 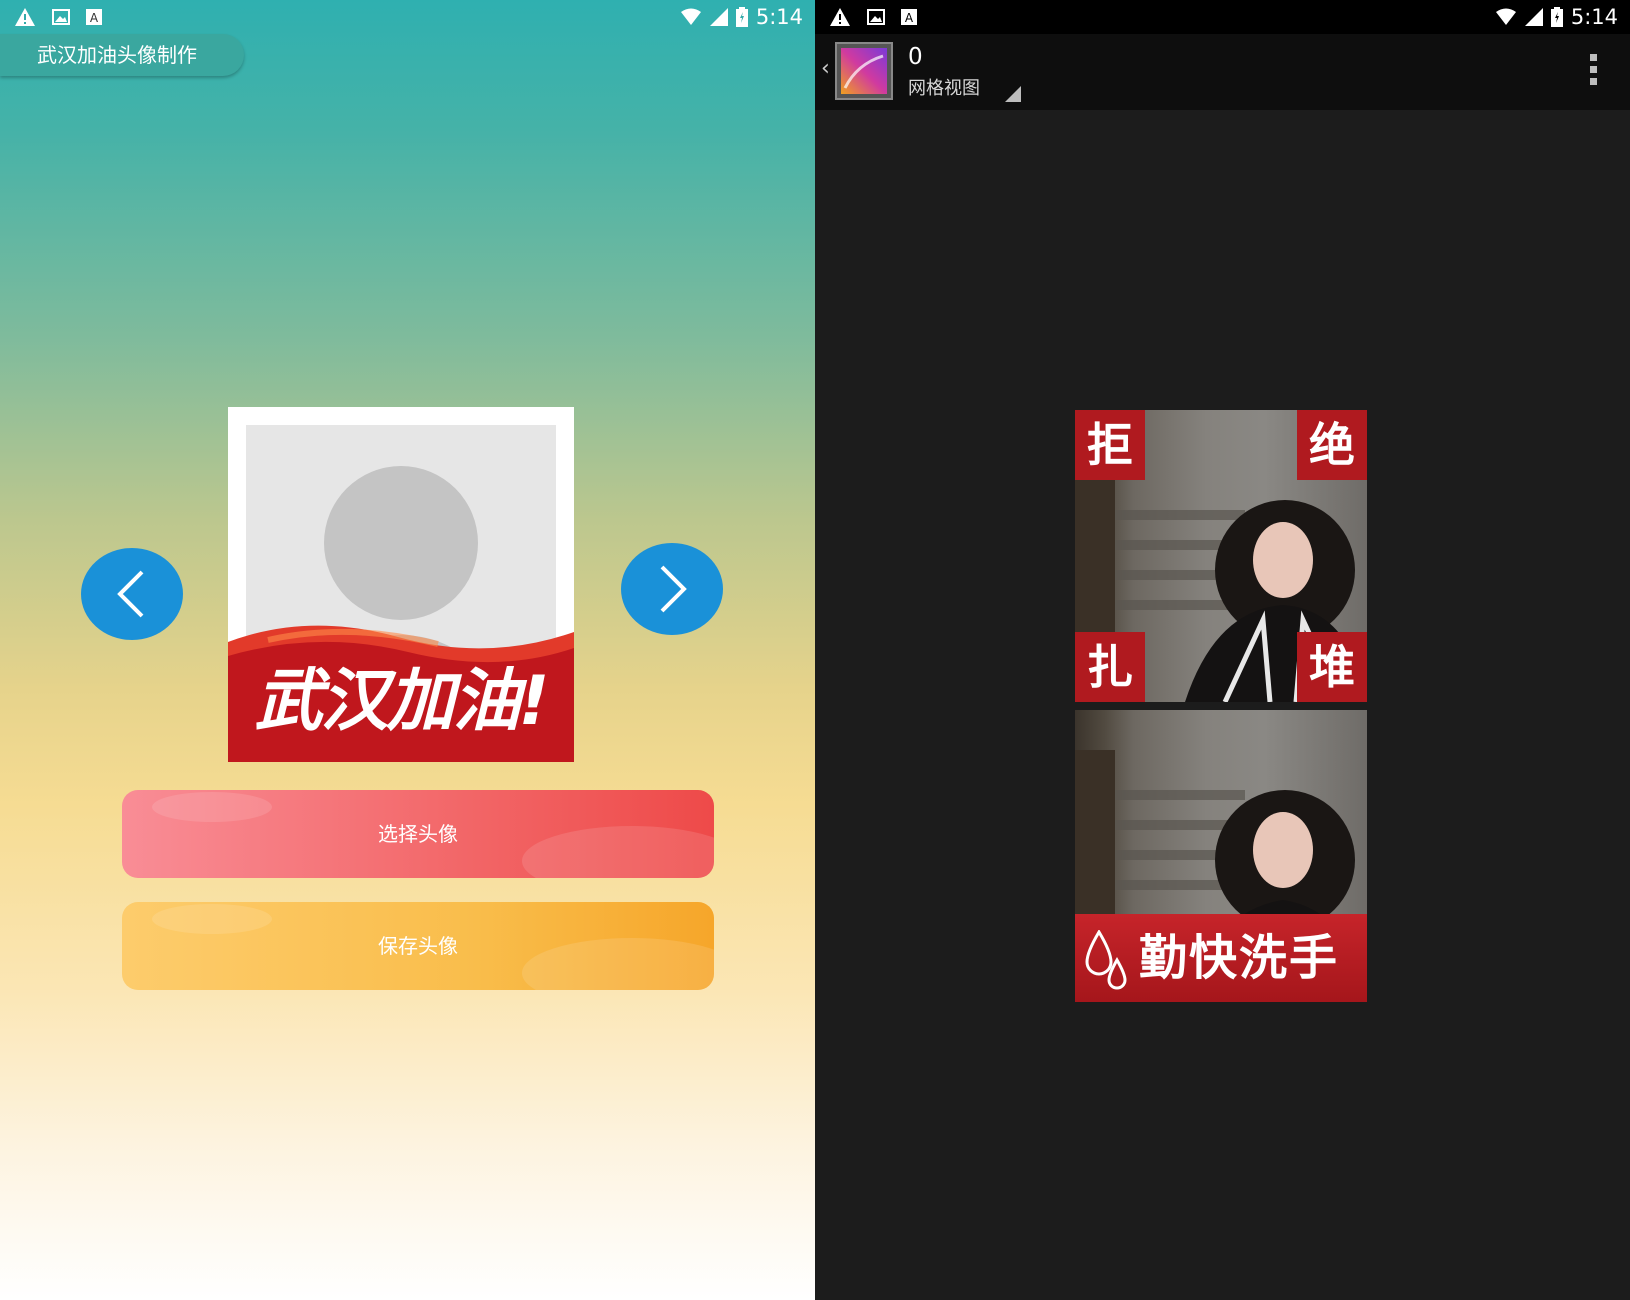 I want to click on grid-image-2: 勤快洗手, so click(x=1221, y=856).